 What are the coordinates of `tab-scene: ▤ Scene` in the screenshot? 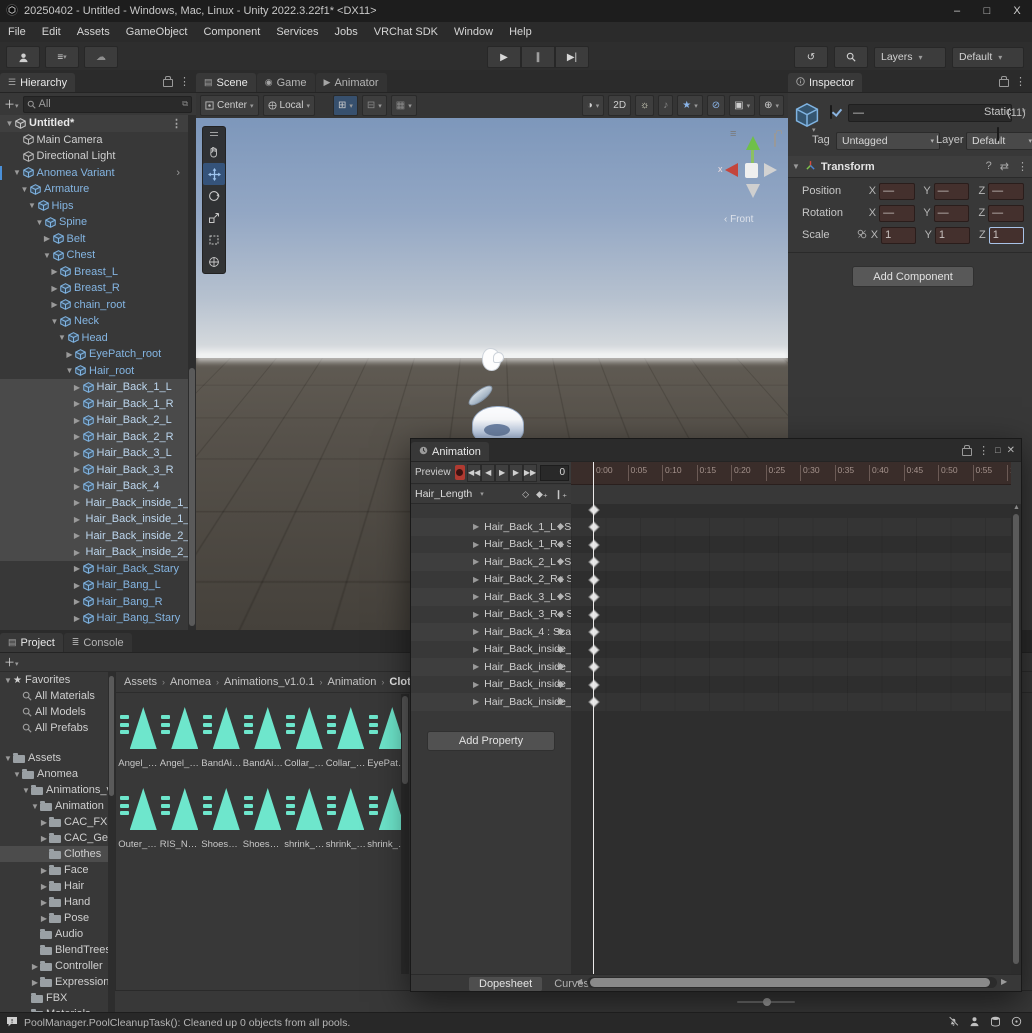 It's located at (226, 82).